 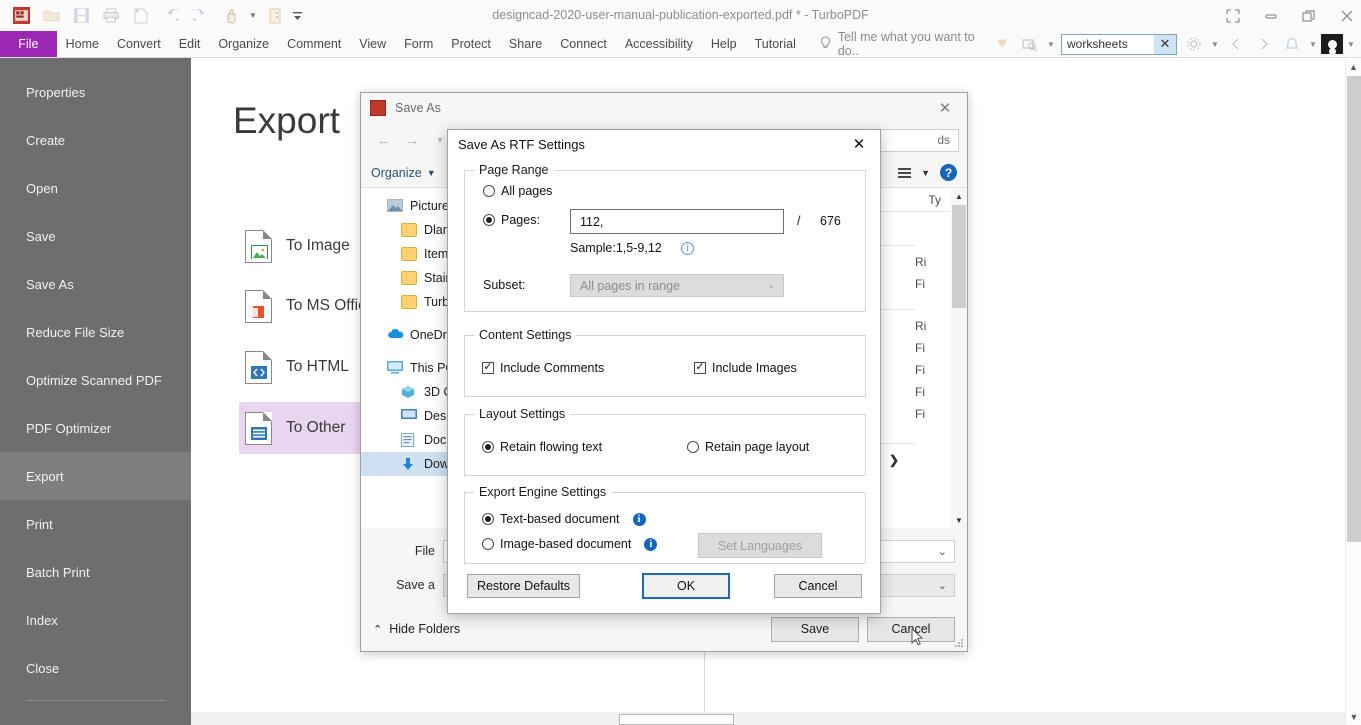 What do you see at coordinates (517, 191) in the screenshot?
I see `radio-all-pages: All pages` at bounding box center [517, 191].